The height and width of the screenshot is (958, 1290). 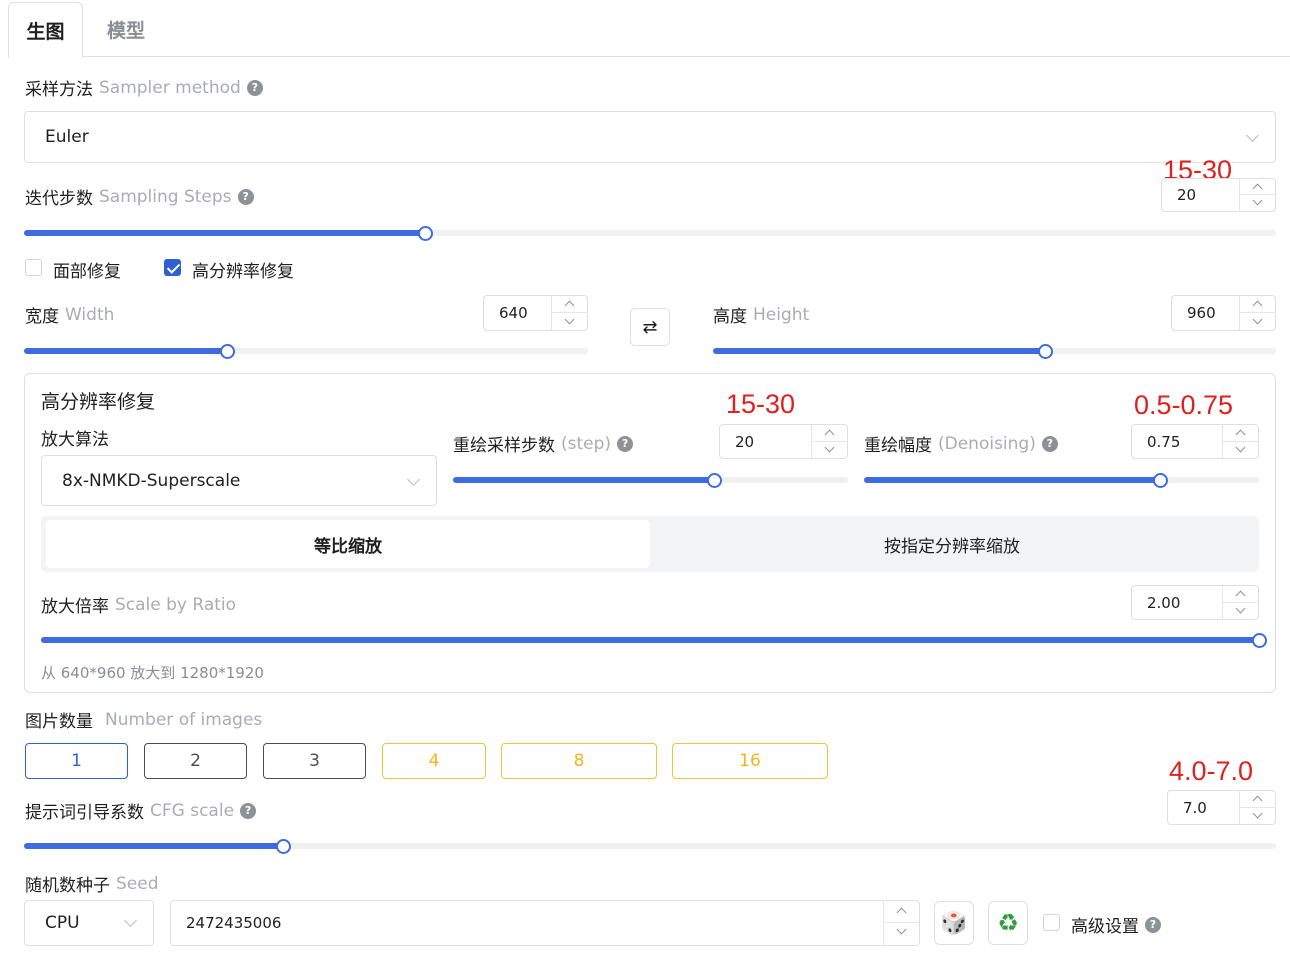 What do you see at coordinates (314, 761) in the screenshot?
I see `images-option-3: 3` at bounding box center [314, 761].